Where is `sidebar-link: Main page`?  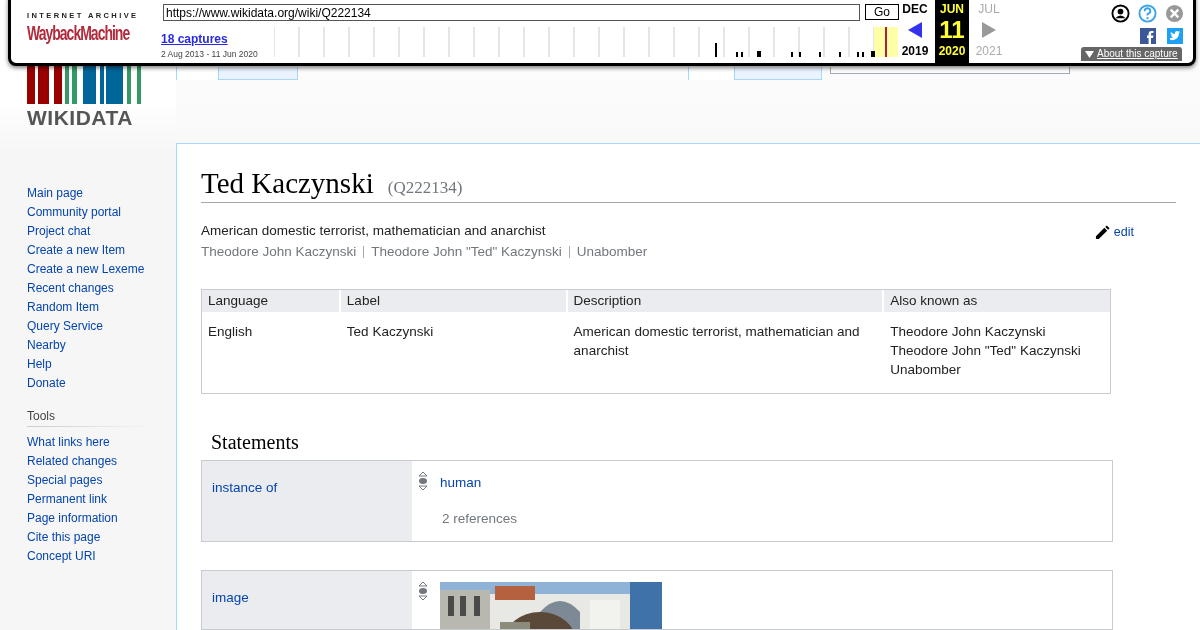 sidebar-link: Main page is located at coordinates (55, 193).